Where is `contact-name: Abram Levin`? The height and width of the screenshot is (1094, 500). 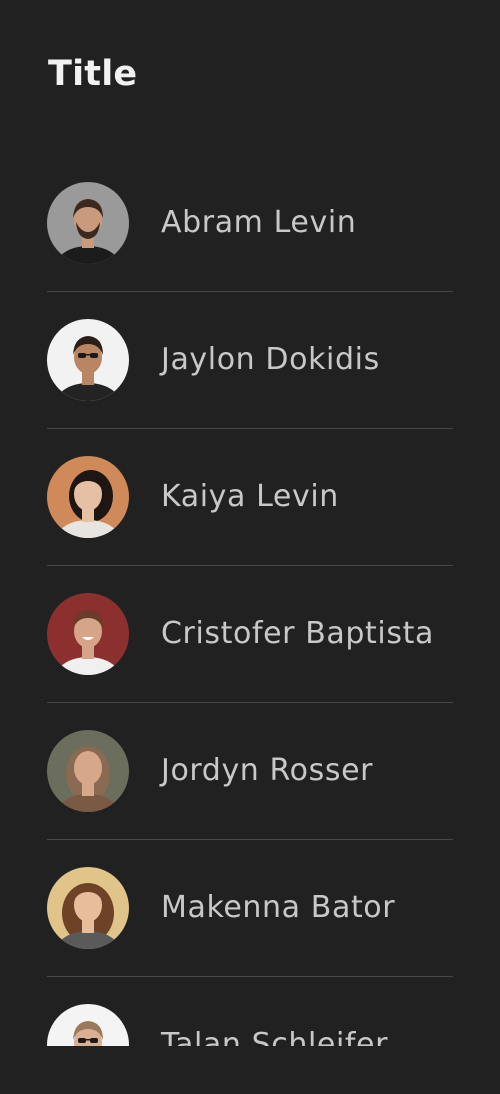 contact-name: Abram Levin is located at coordinates (259, 222).